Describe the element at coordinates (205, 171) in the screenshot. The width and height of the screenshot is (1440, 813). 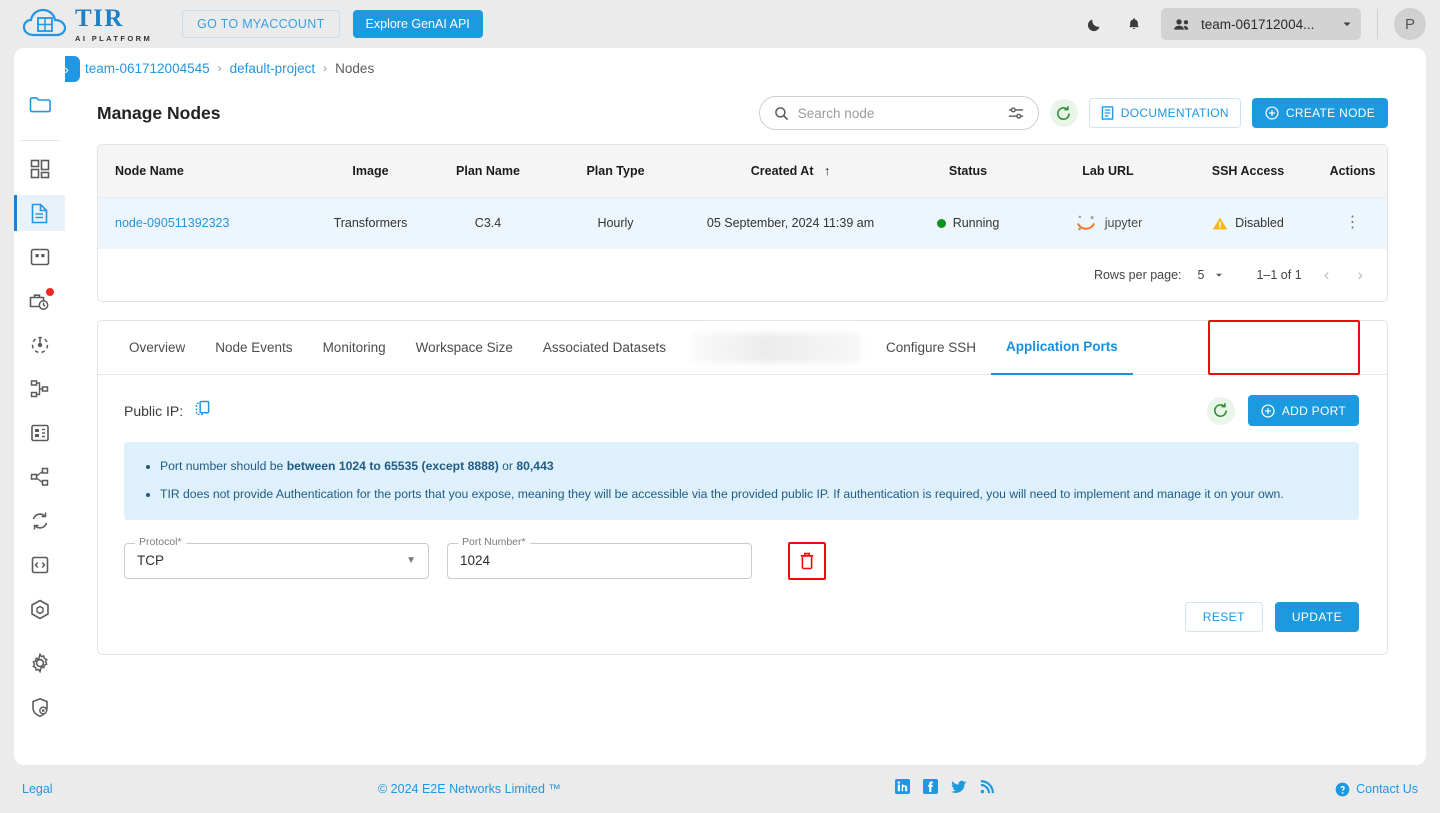
I see `column-node-name: Node Name` at that location.